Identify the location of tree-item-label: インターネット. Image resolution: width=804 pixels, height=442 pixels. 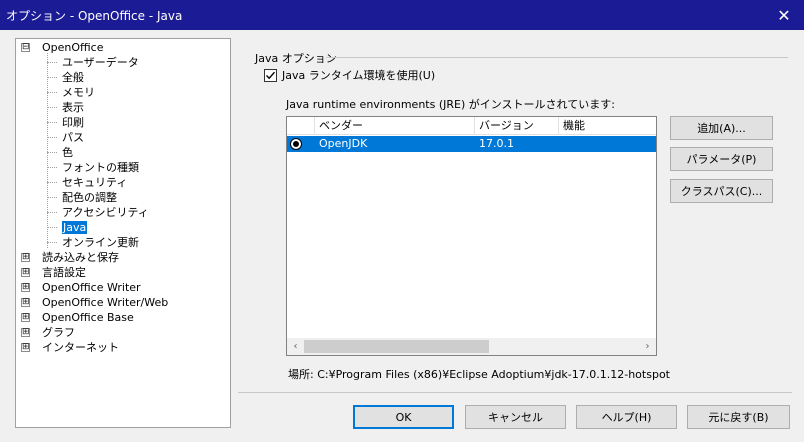
(80, 347).